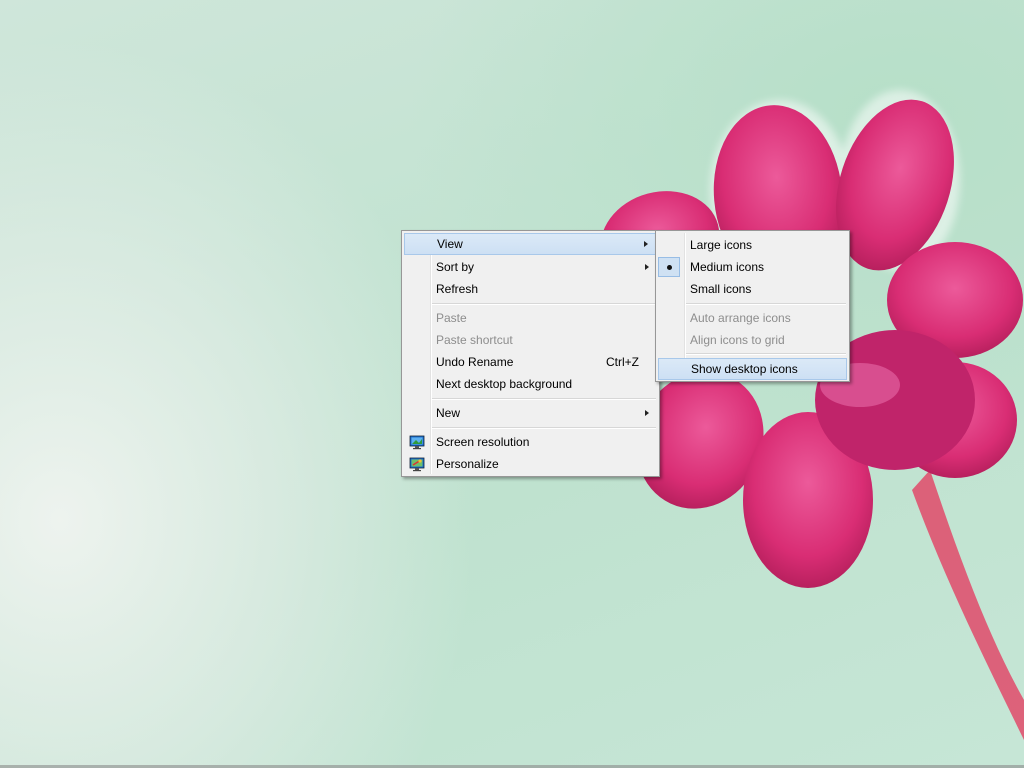  What do you see at coordinates (475, 362) in the screenshot?
I see `menu-item-label: Undo Rename` at bounding box center [475, 362].